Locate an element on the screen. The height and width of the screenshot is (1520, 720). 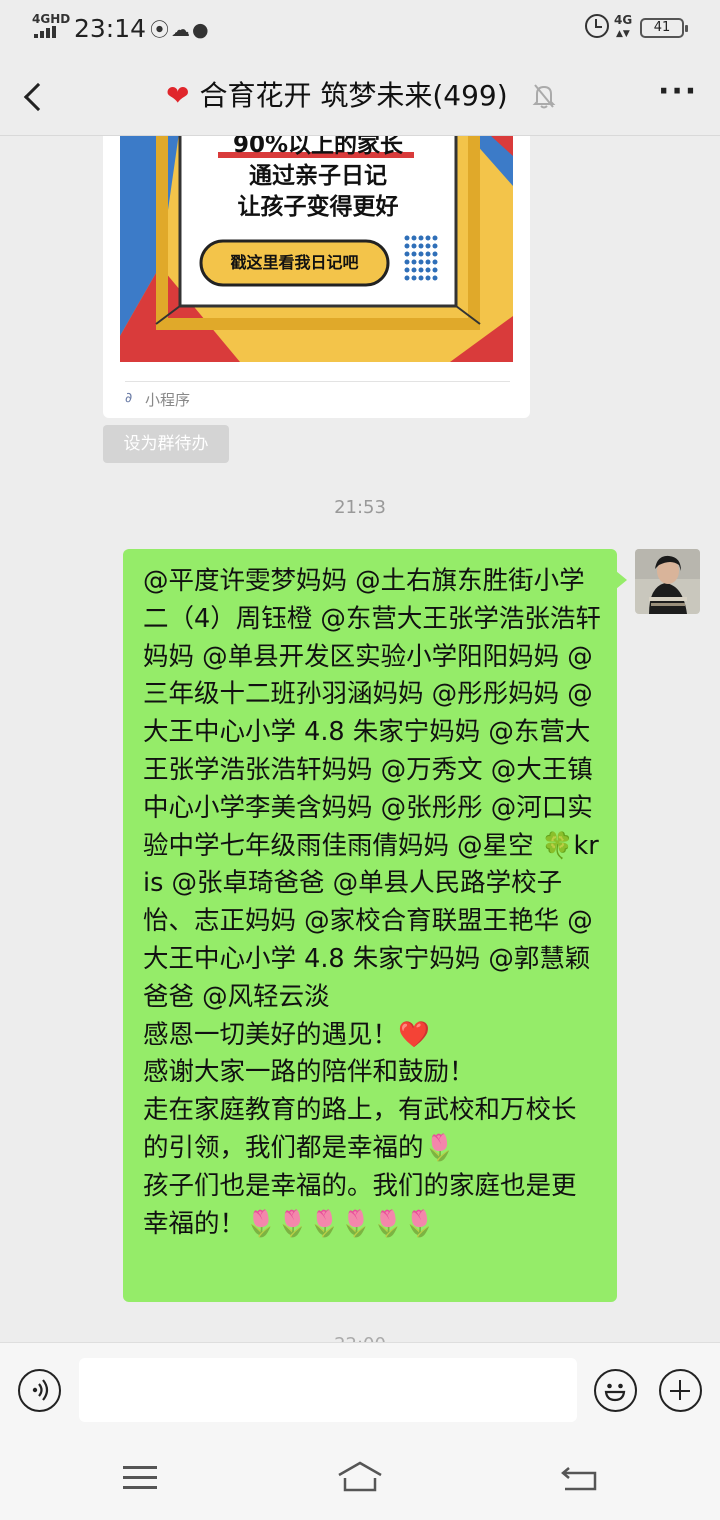
notification-icons: ⦿☁● is located at coordinates (180, 28).